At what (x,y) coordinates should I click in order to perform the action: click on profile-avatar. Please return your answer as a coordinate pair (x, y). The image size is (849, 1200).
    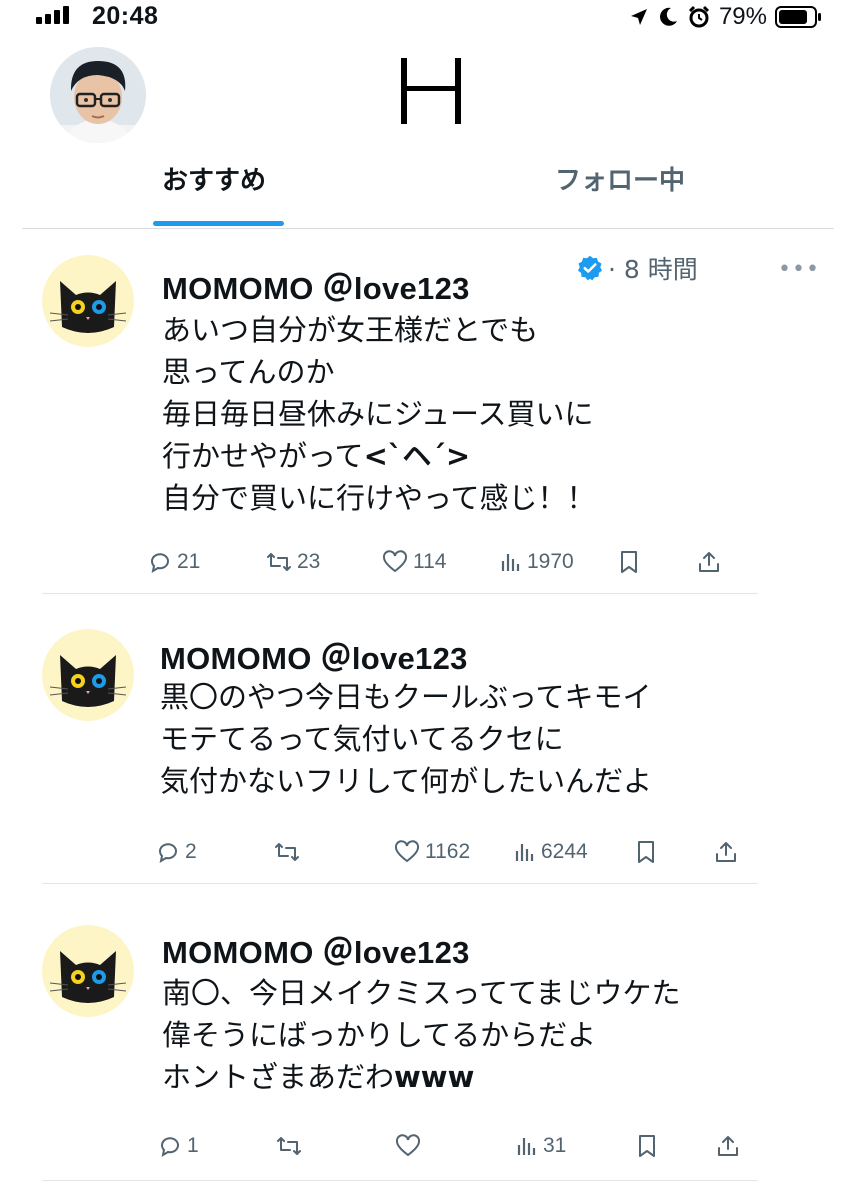
    Looking at the image, I should click on (98, 95).